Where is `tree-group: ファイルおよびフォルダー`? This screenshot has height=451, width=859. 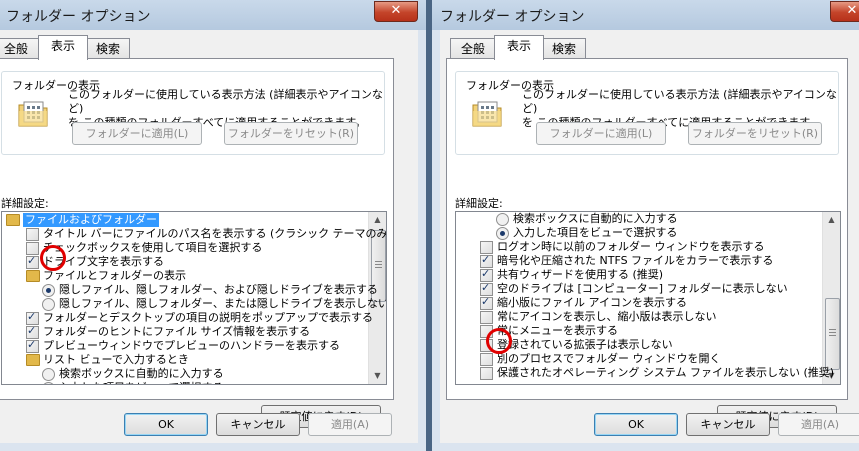 tree-group: ファイルおよびフォルダー is located at coordinates (185, 220).